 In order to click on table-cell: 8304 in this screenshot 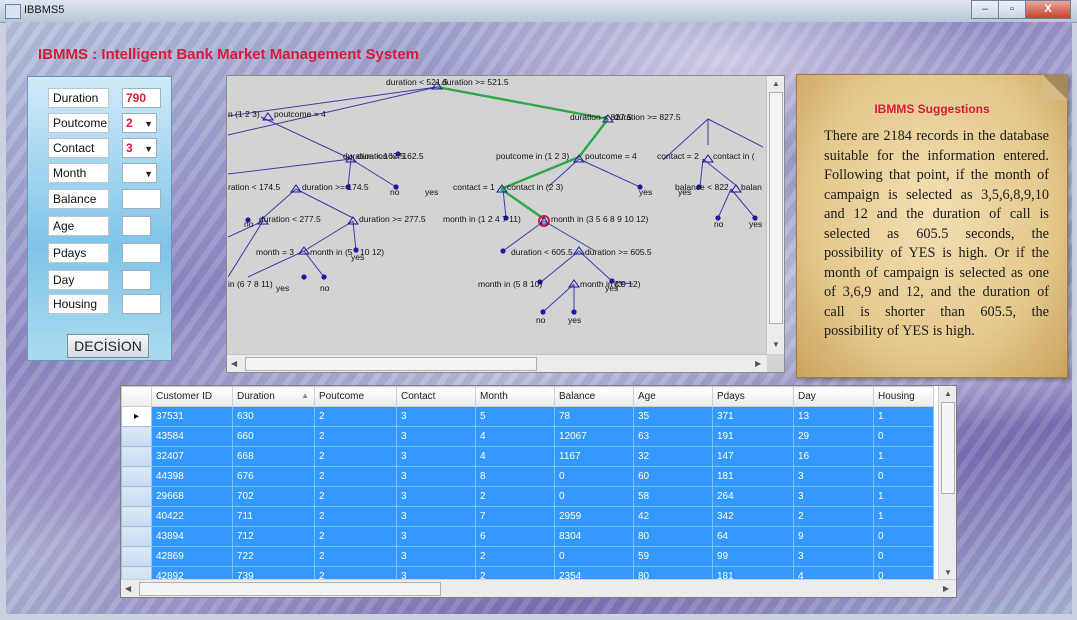, I will do `click(594, 536)`.